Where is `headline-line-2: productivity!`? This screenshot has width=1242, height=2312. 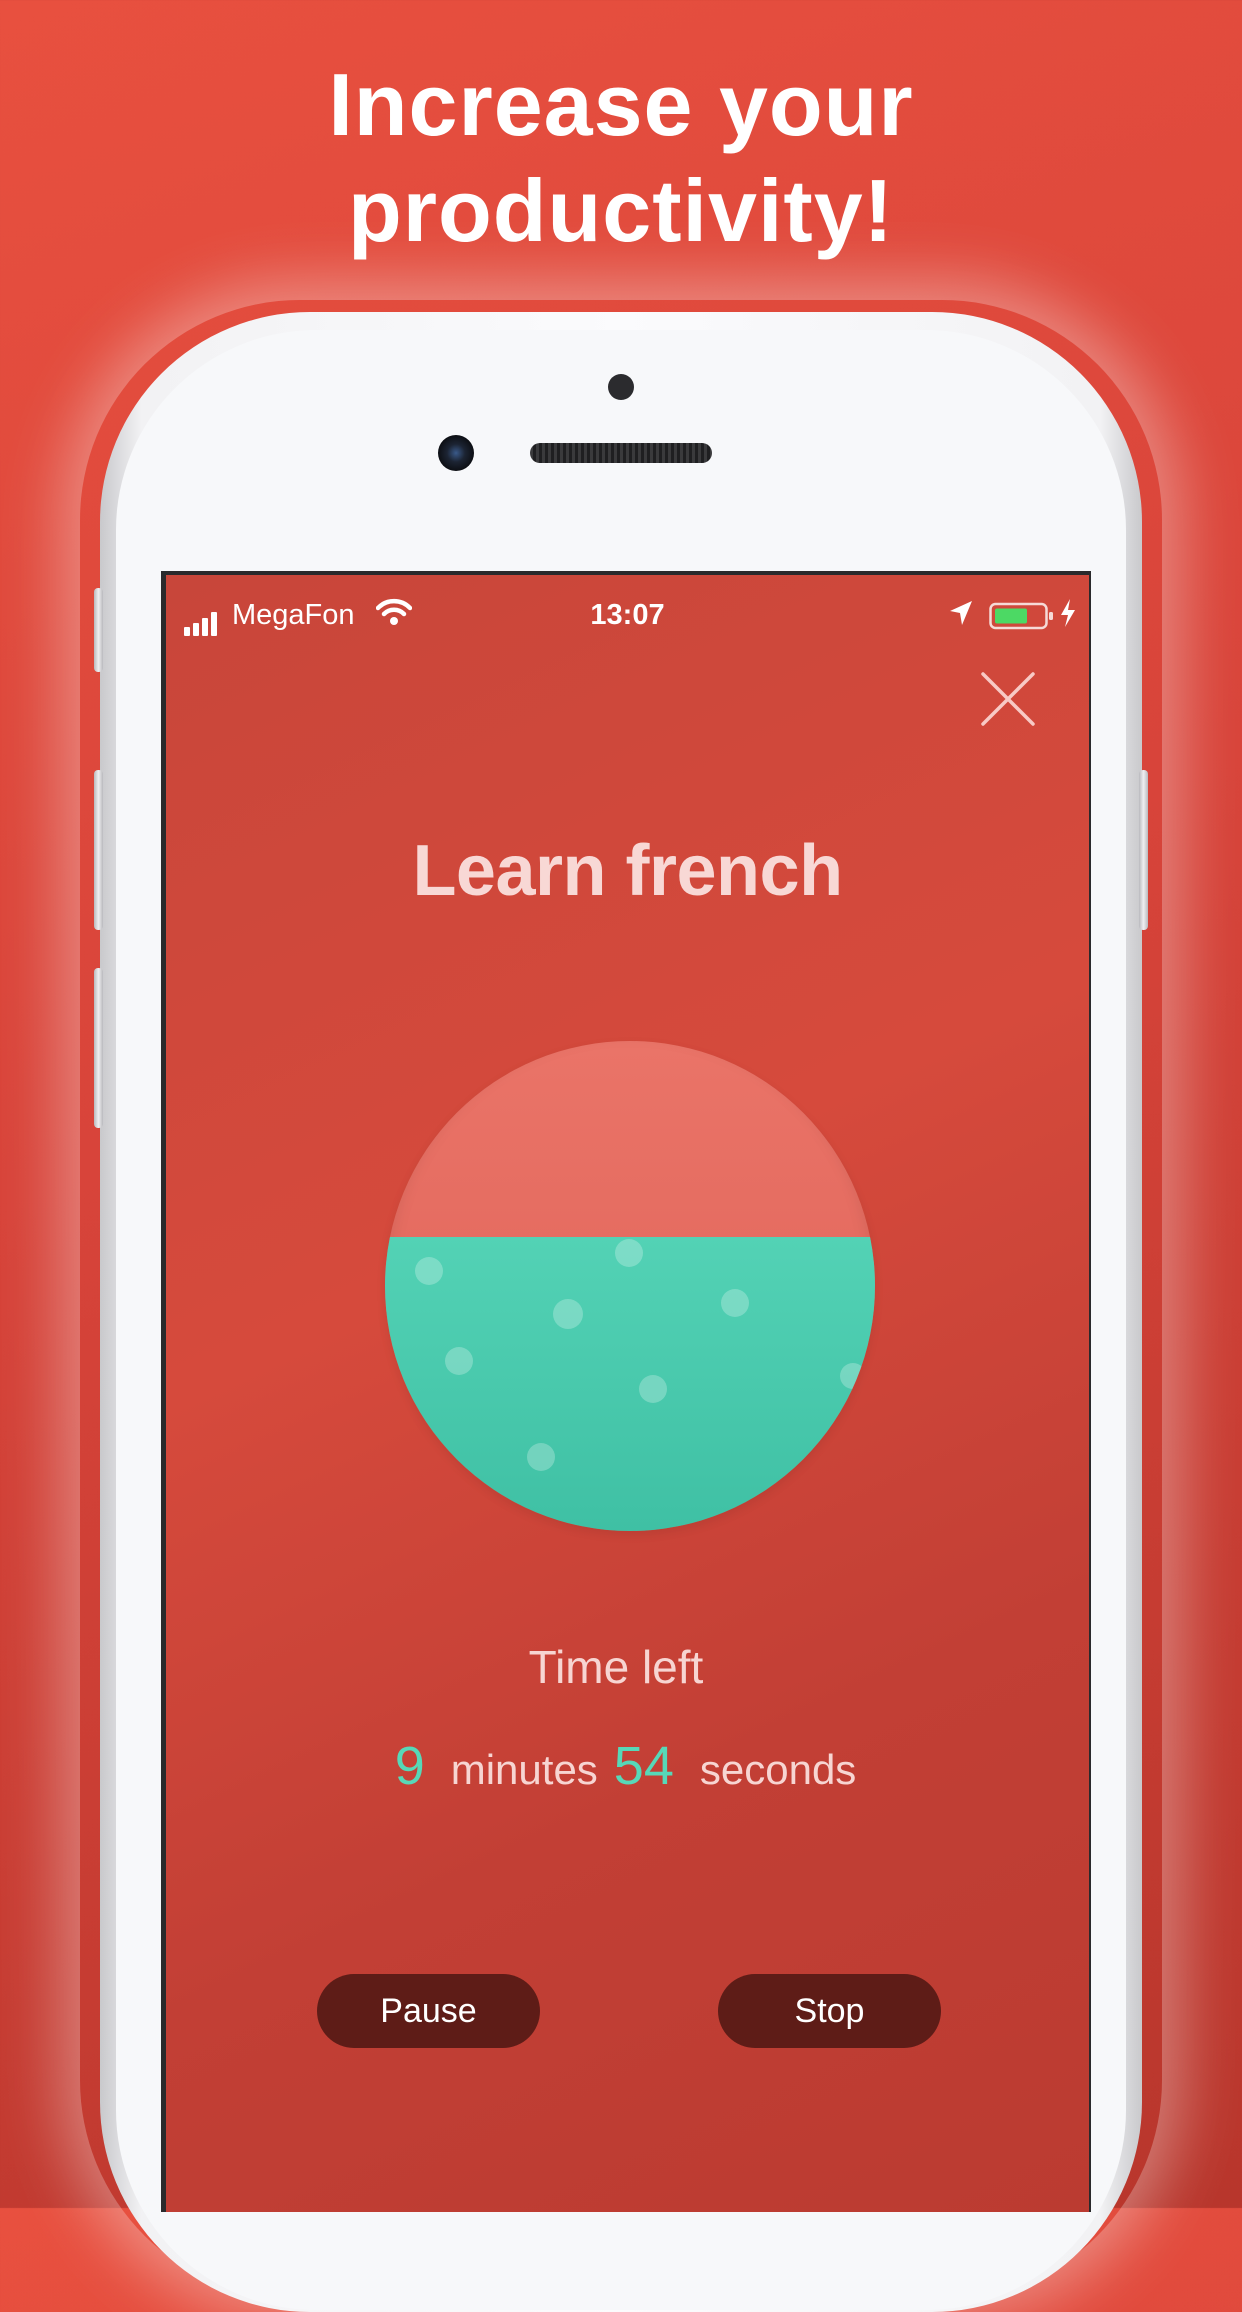
headline-line-2: productivity! is located at coordinates (621, 210).